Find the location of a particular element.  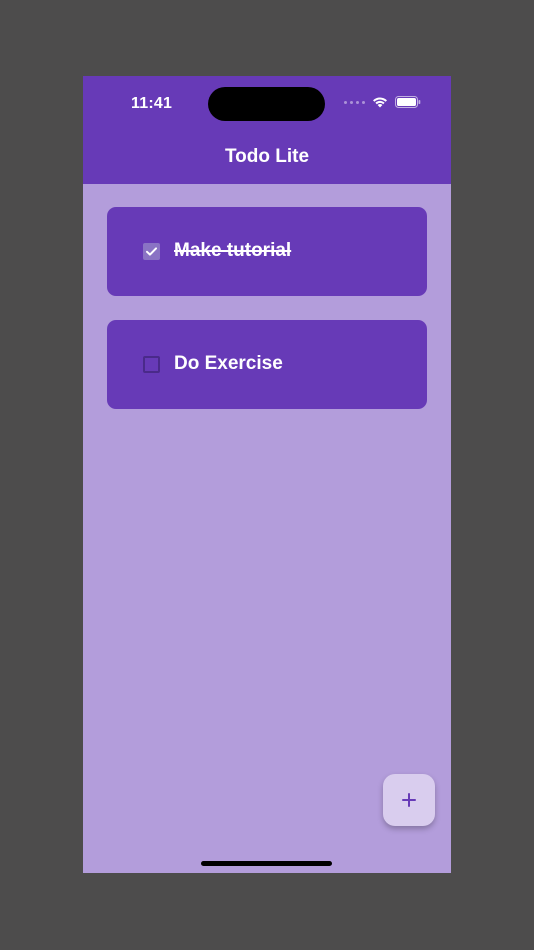

plus-icon is located at coordinates (409, 800).